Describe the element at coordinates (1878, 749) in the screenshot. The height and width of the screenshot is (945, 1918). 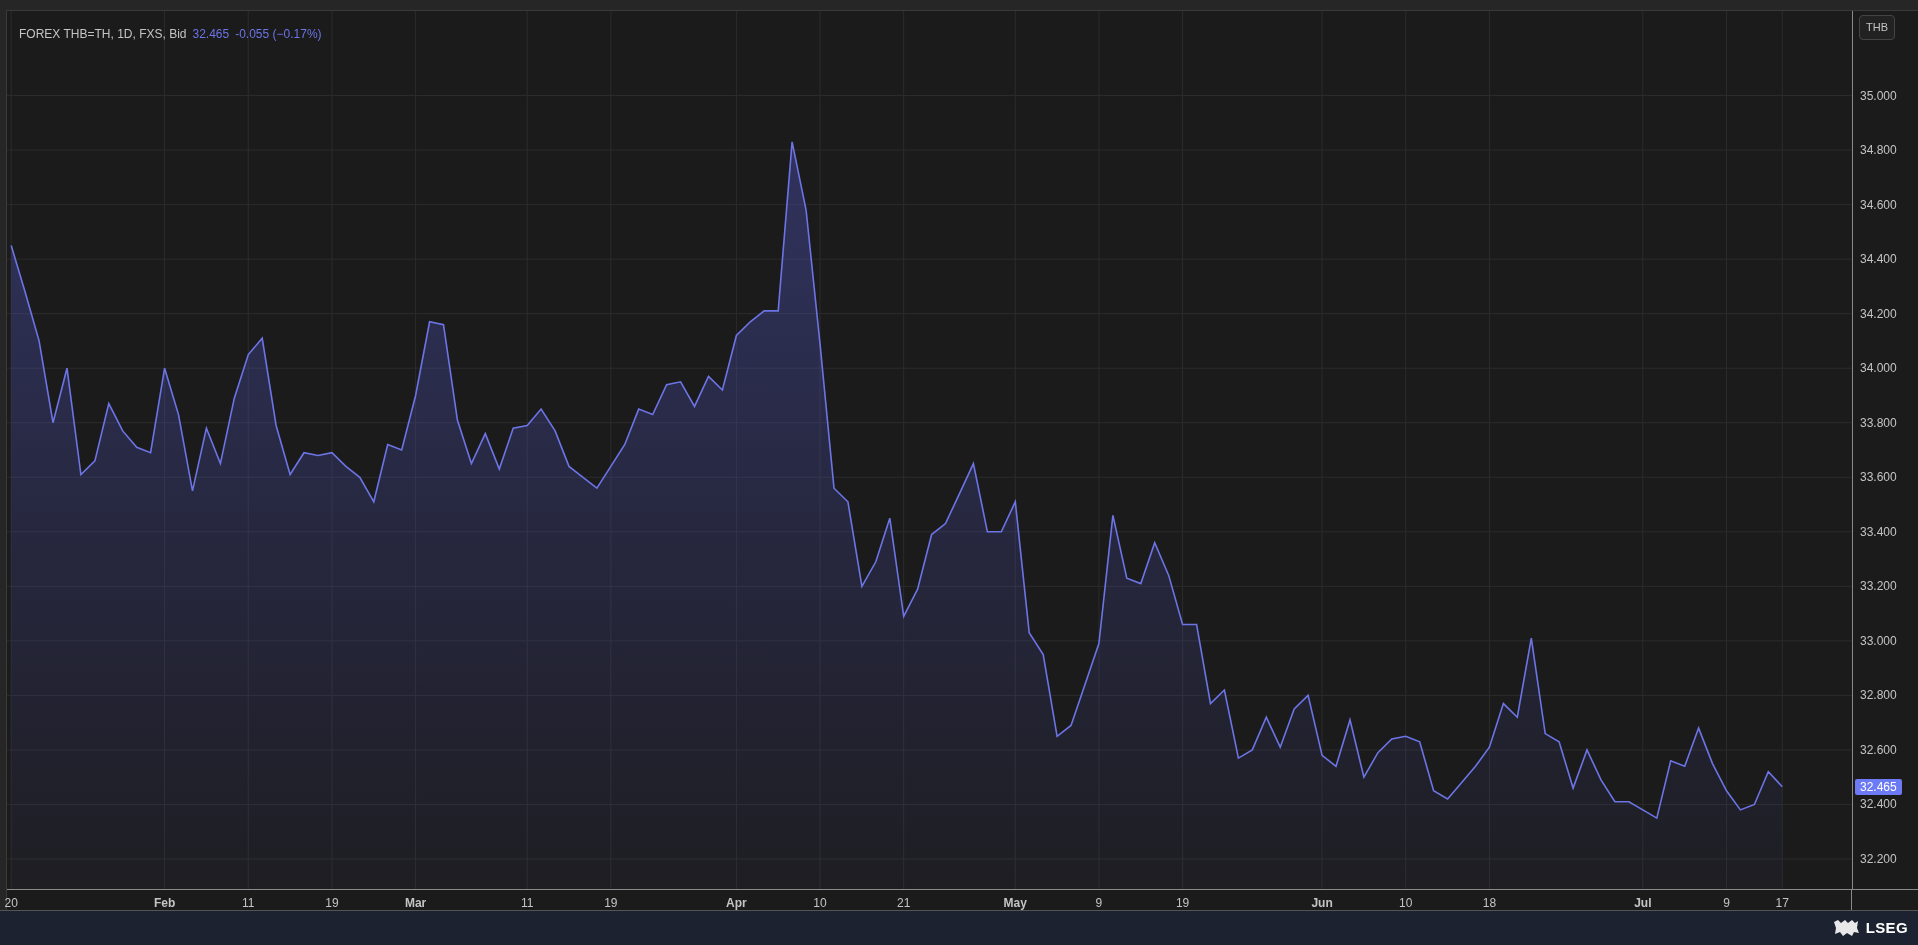
I see `axis-label: 32.600` at that location.